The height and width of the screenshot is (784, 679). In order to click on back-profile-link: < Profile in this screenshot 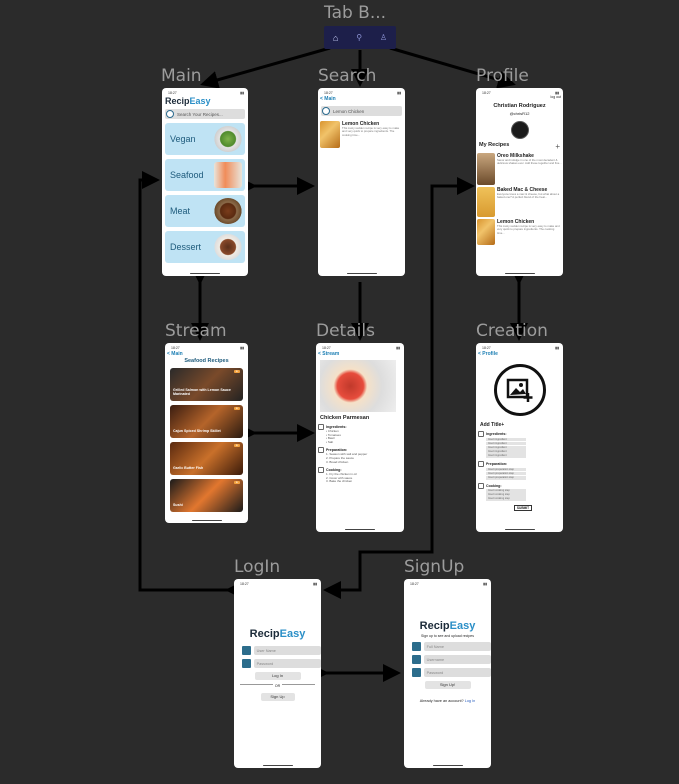, I will do `click(519, 354)`.